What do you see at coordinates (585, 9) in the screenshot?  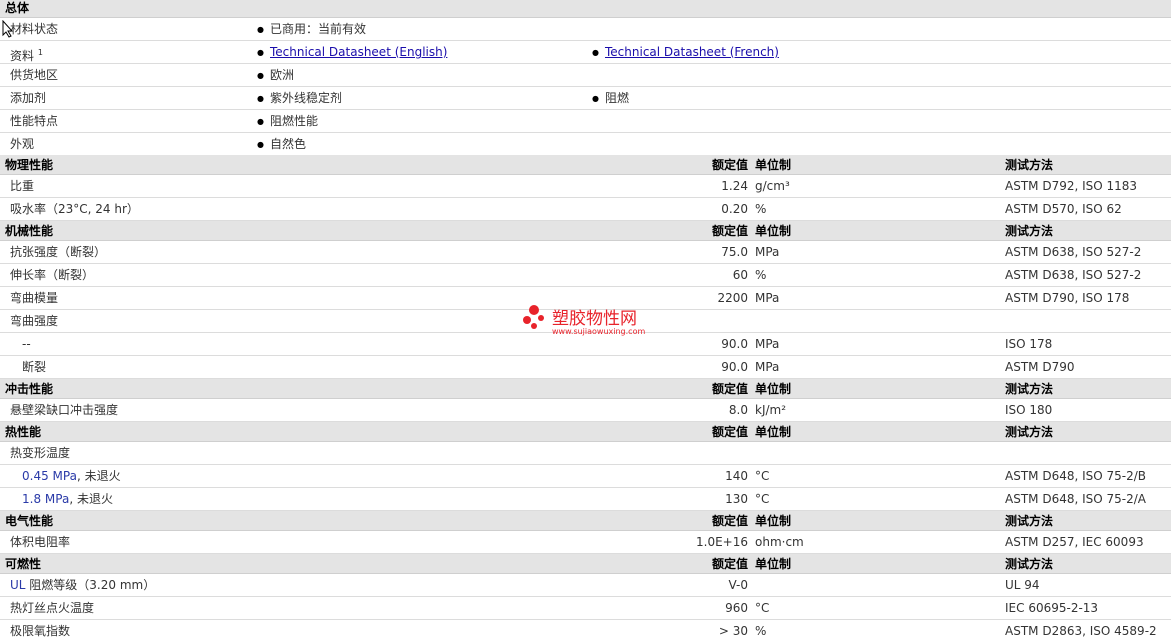 I see `general-header: 总体` at bounding box center [585, 9].